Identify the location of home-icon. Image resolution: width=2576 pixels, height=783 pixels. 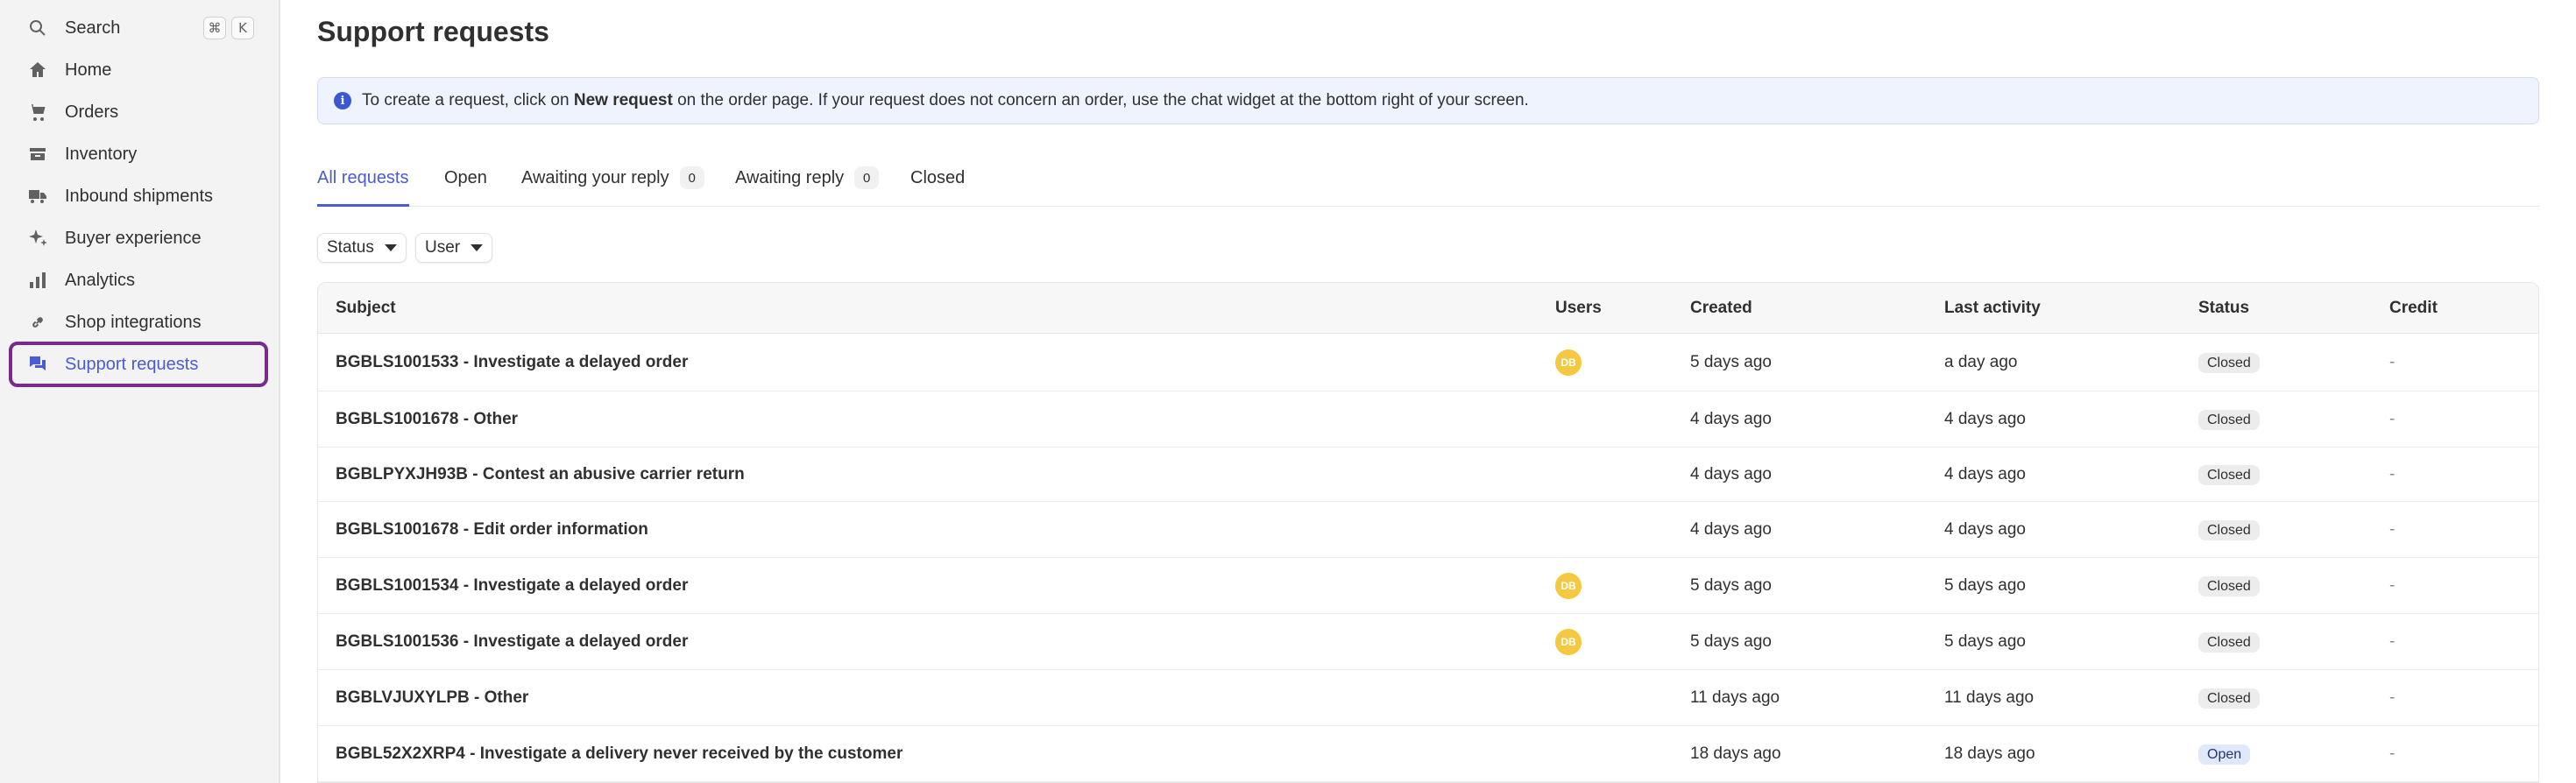
(37, 70).